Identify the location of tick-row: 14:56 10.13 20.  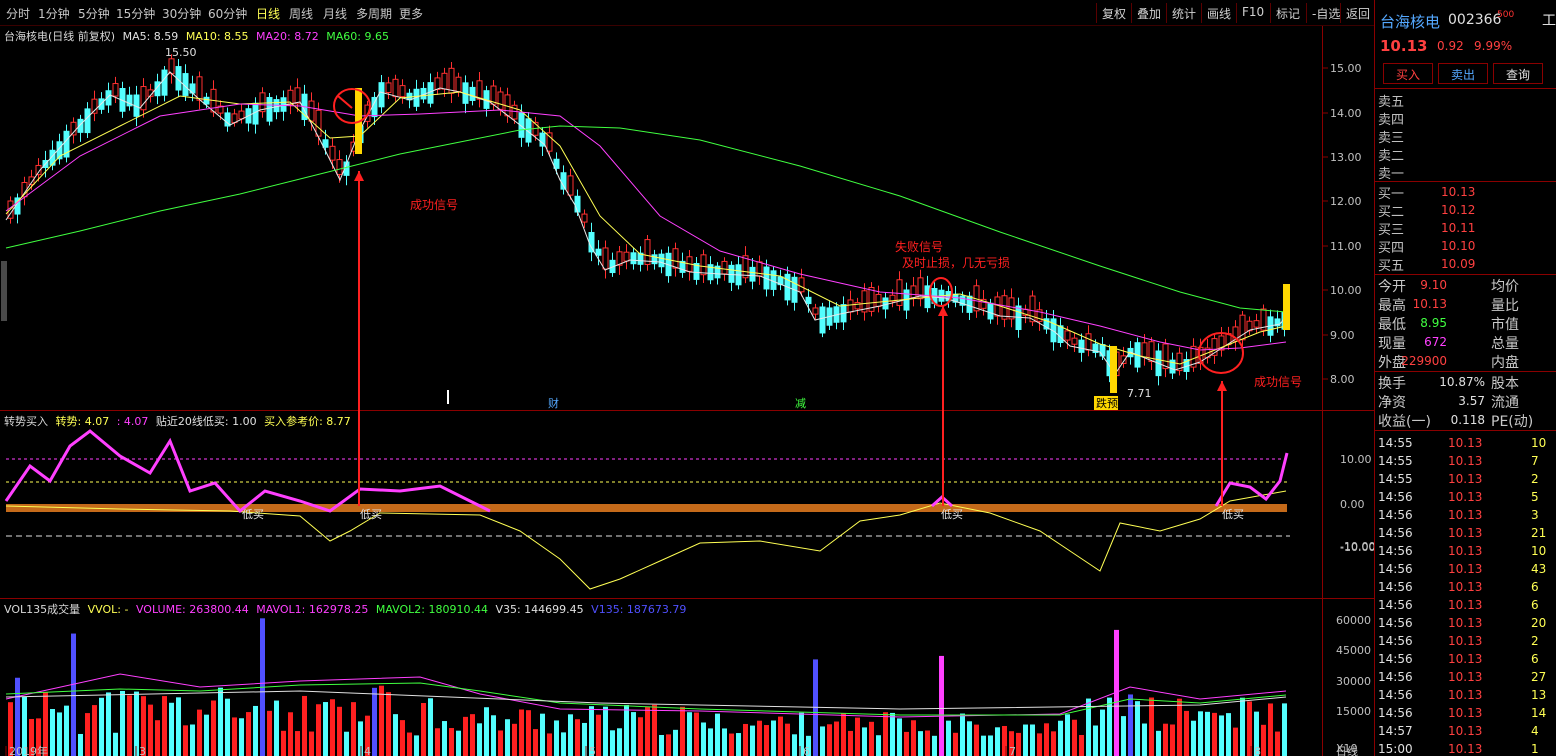
(1467, 625).